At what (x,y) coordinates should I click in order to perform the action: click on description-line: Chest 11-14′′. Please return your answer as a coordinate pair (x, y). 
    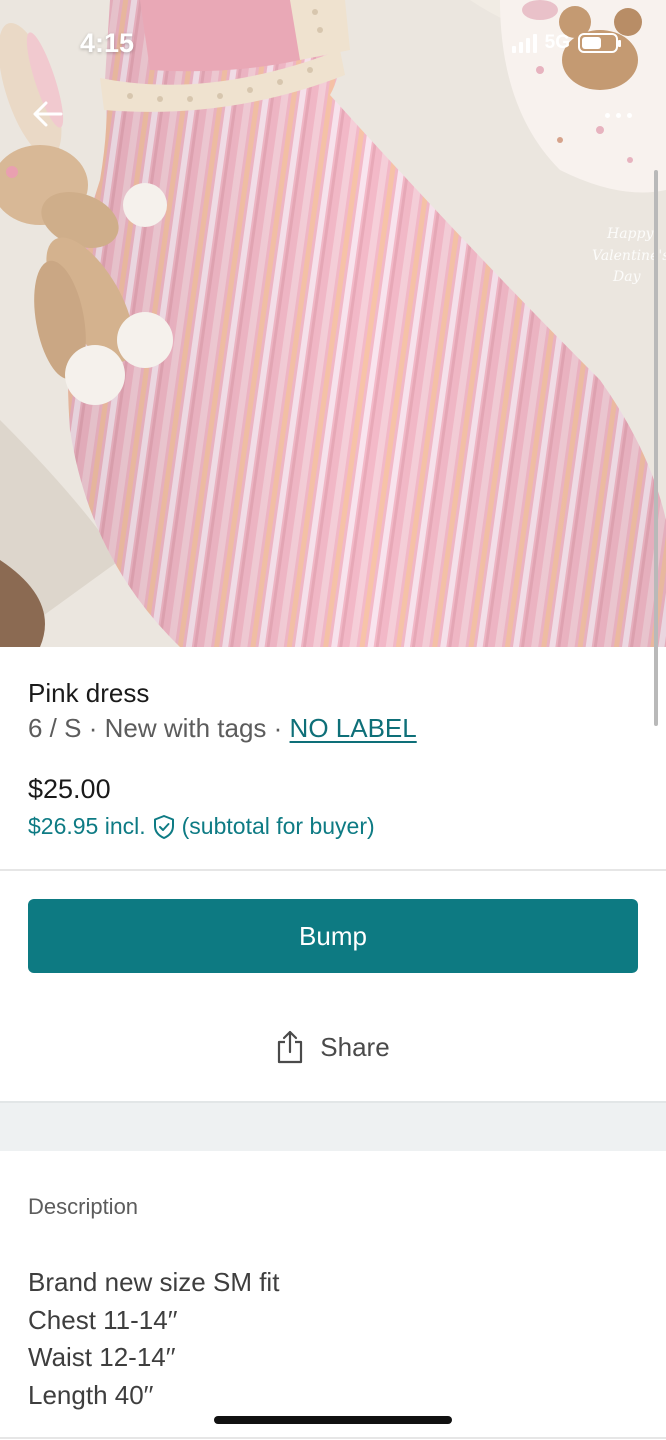
    Looking at the image, I should click on (103, 1319).